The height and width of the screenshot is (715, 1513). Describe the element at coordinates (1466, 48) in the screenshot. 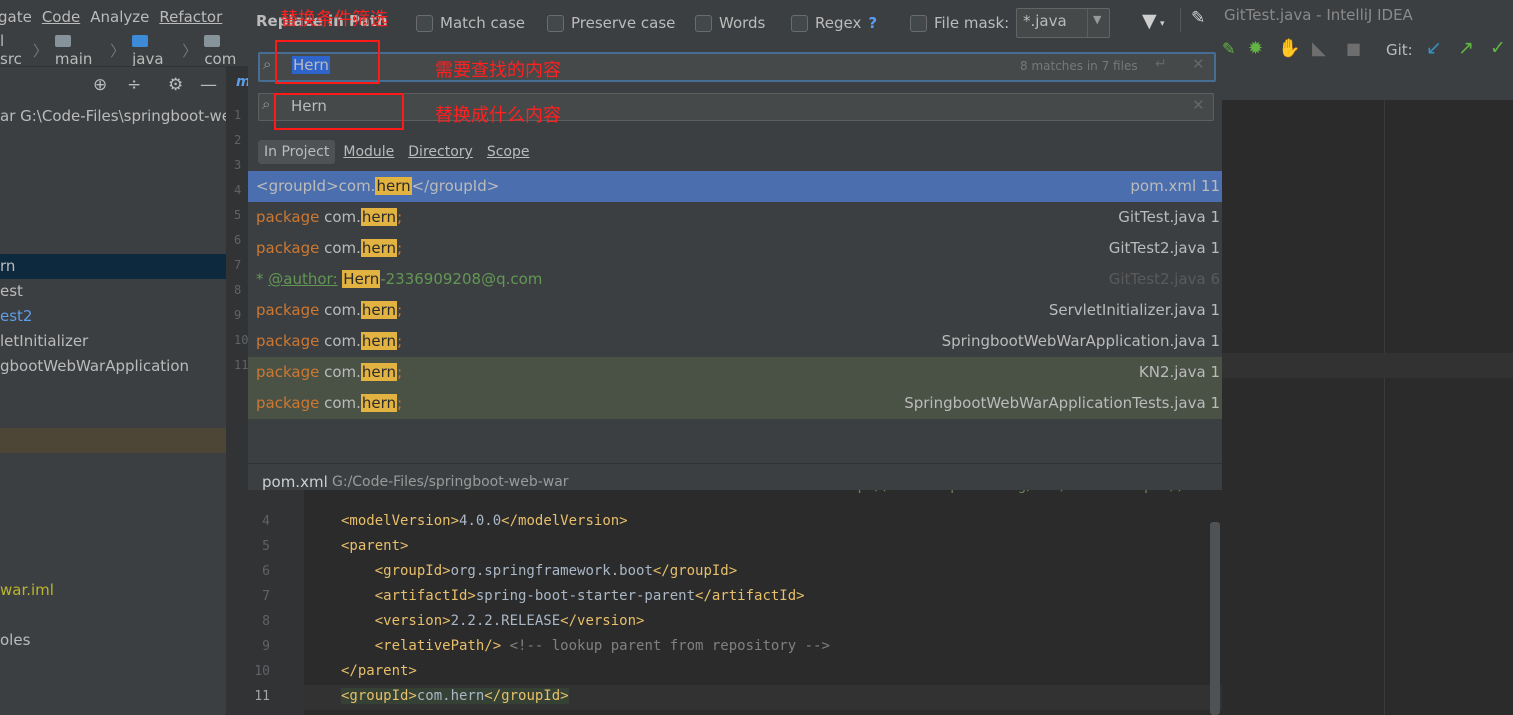

I see `git-push-icon: ↗` at that location.